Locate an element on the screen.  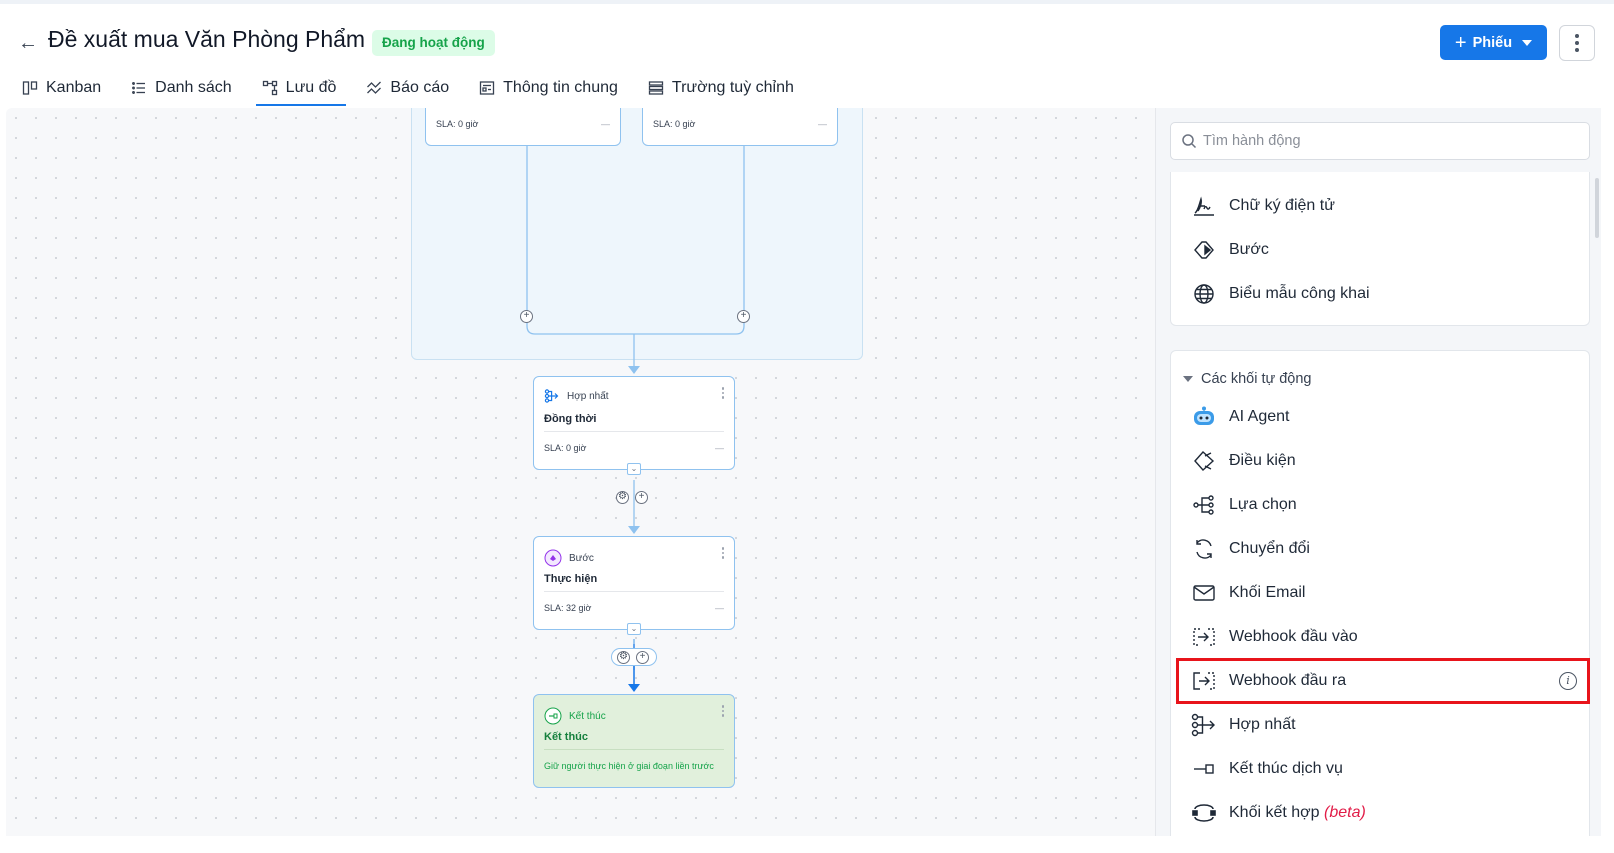
action-label: Lựa chọn is located at coordinates (1263, 504).